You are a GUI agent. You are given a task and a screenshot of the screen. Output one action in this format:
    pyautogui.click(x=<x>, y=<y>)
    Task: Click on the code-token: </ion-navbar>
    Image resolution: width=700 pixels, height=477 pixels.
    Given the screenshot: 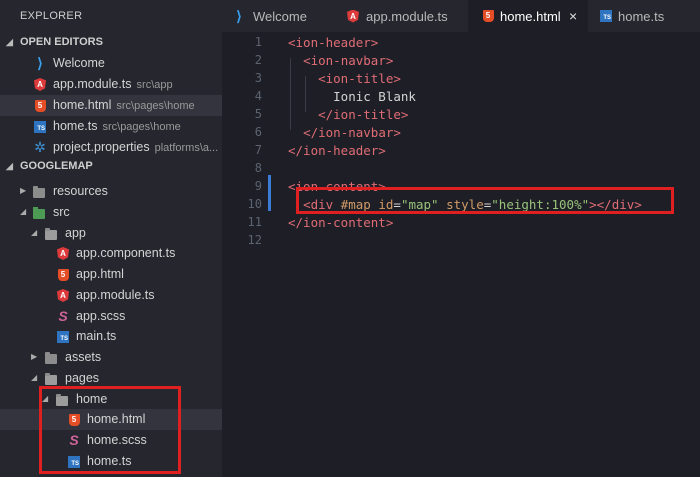 What is the action you would take?
    pyautogui.click(x=352, y=132)
    